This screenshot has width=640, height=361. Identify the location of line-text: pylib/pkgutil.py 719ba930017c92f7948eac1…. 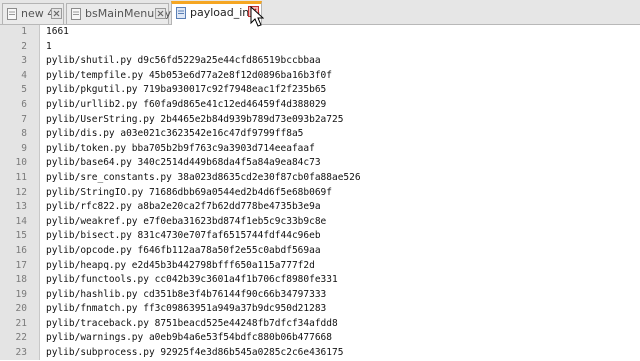
(186, 90).